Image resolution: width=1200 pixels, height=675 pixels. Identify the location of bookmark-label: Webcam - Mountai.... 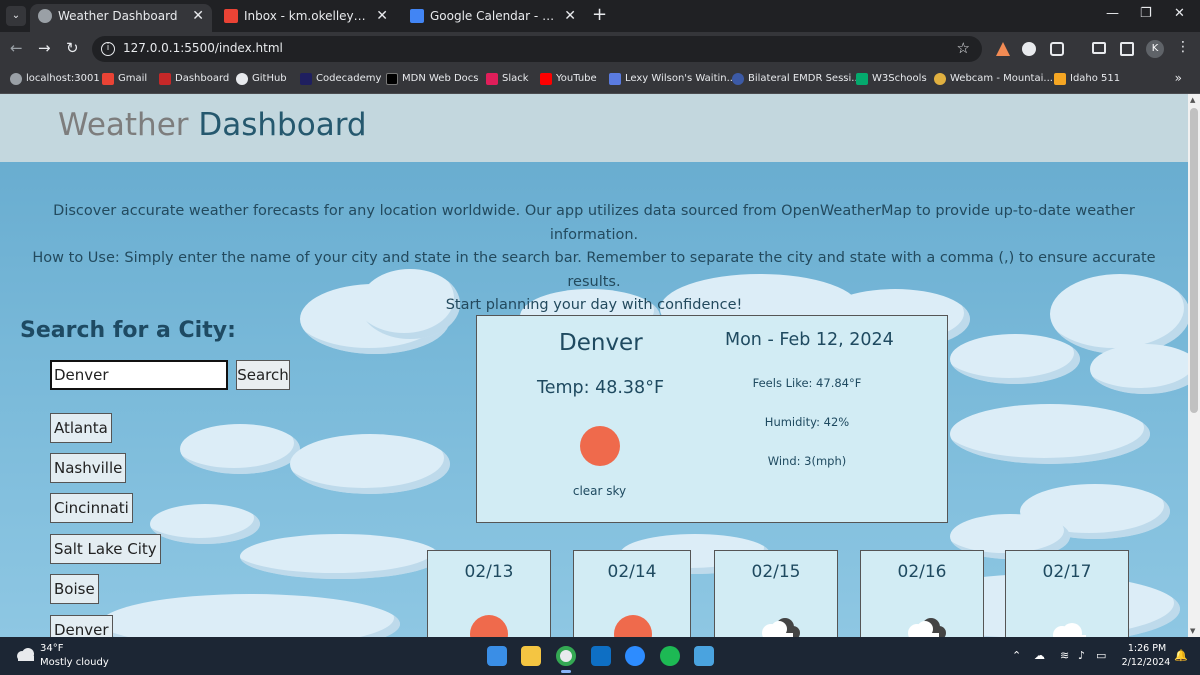
(1001, 78).